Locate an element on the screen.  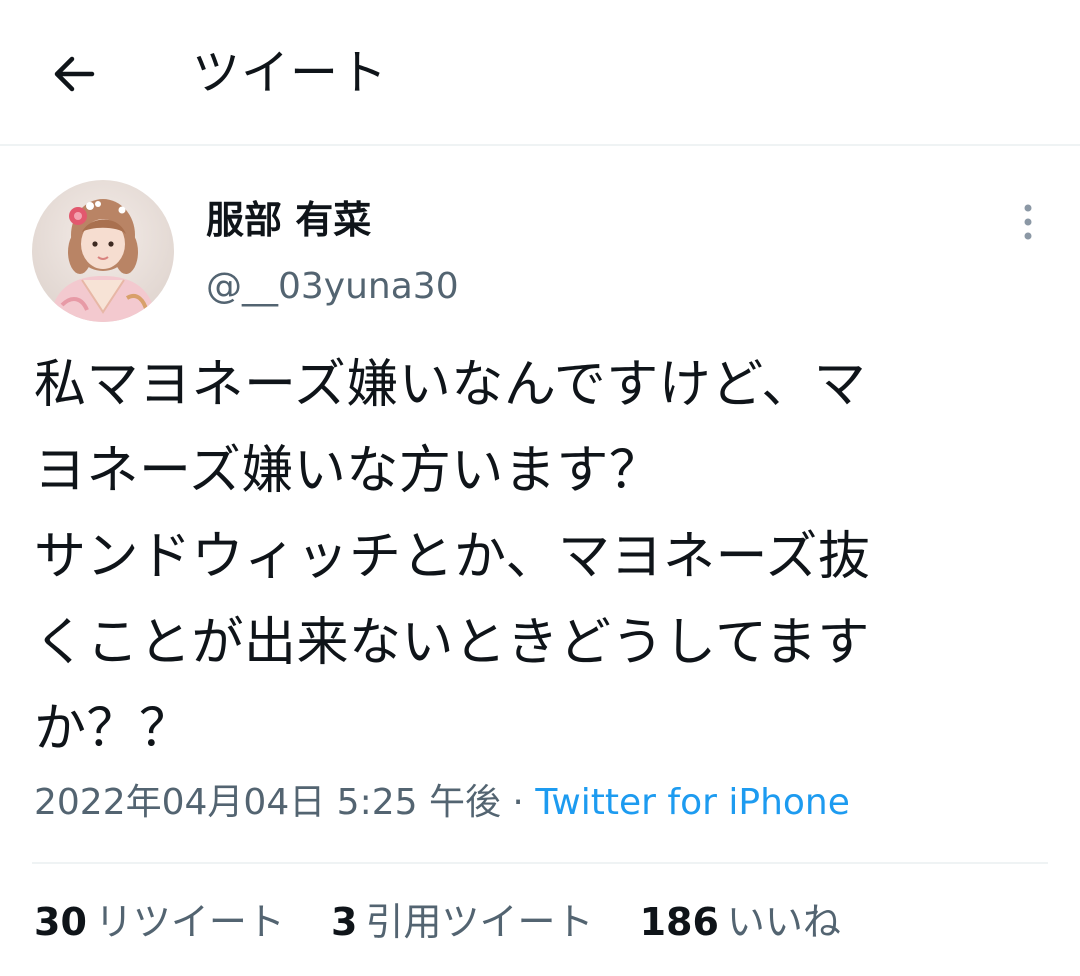
likes-label: いいね is located at coordinates (783, 922).